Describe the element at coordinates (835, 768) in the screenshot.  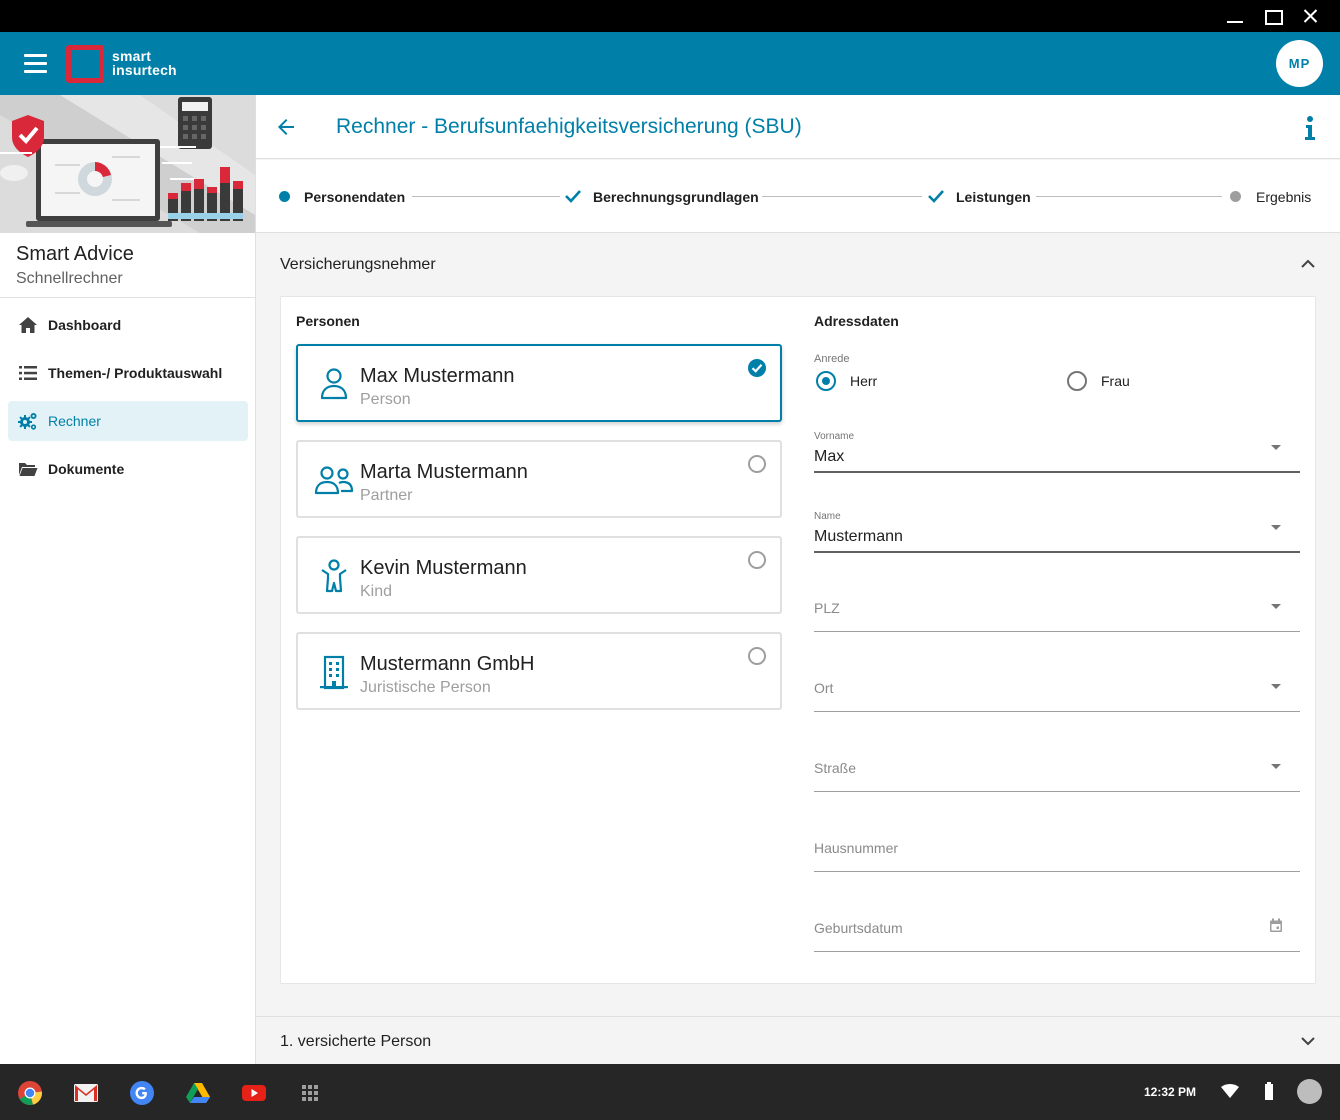
I see `strasse-placeholder: Straße` at that location.